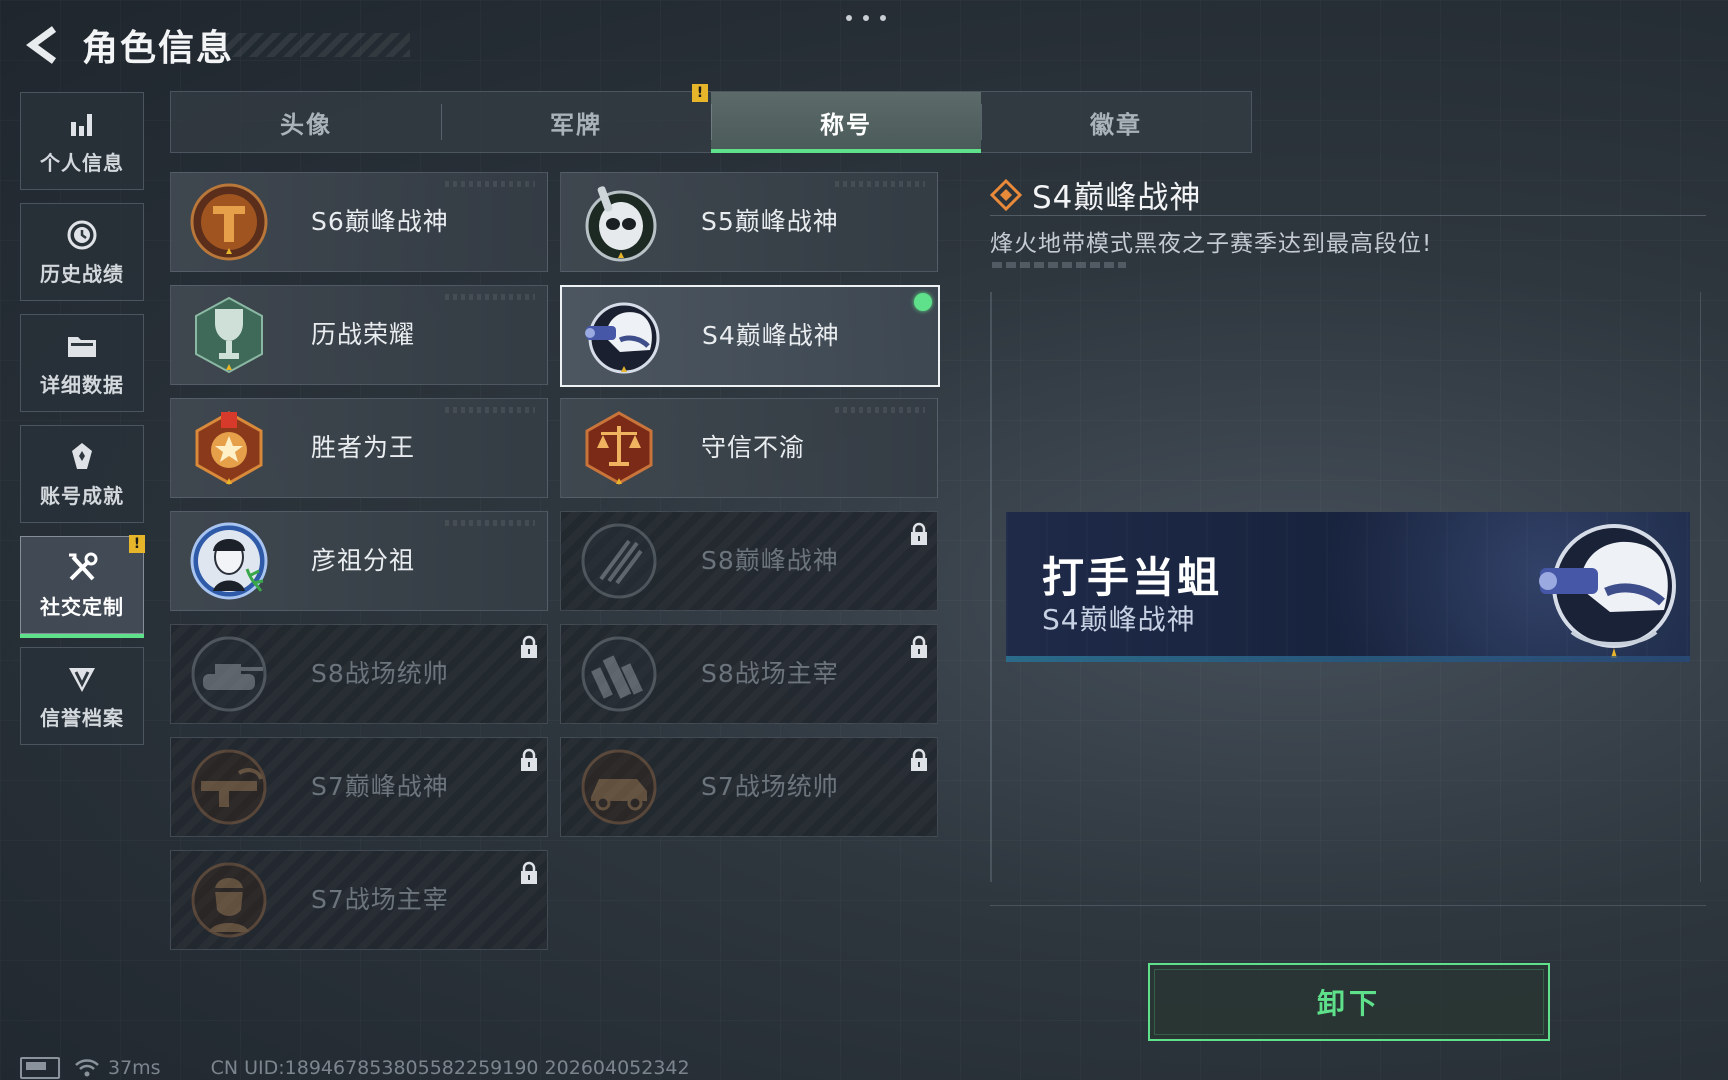 The image size is (1728, 1080). I want to click on sidebar: 个人信息 历史战绩 详细数据 账号成就 ! 社交定制 信誉档案, so click(82, 425).